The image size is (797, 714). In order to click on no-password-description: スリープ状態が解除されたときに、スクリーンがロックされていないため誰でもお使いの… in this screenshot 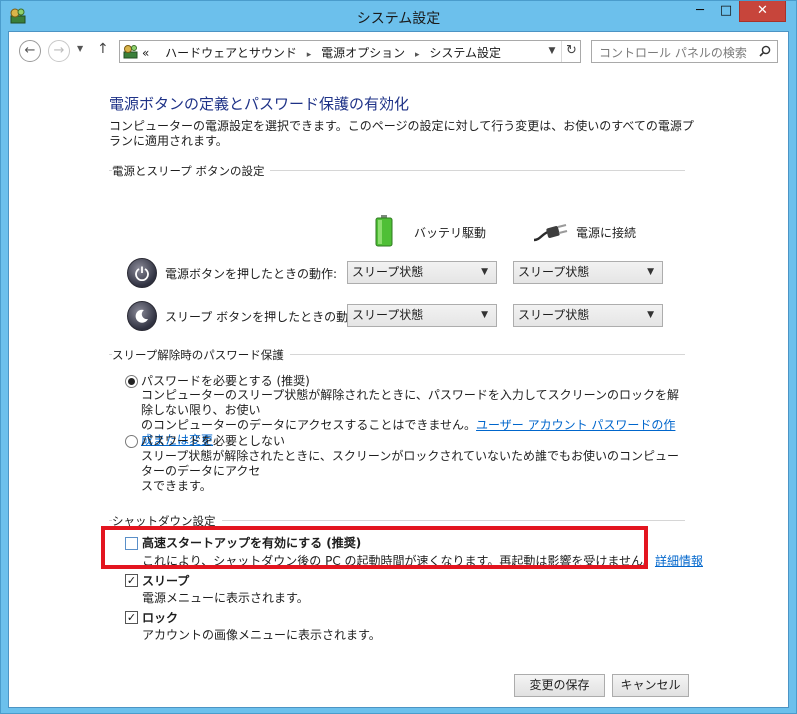, I will do `click(411, 471)`.